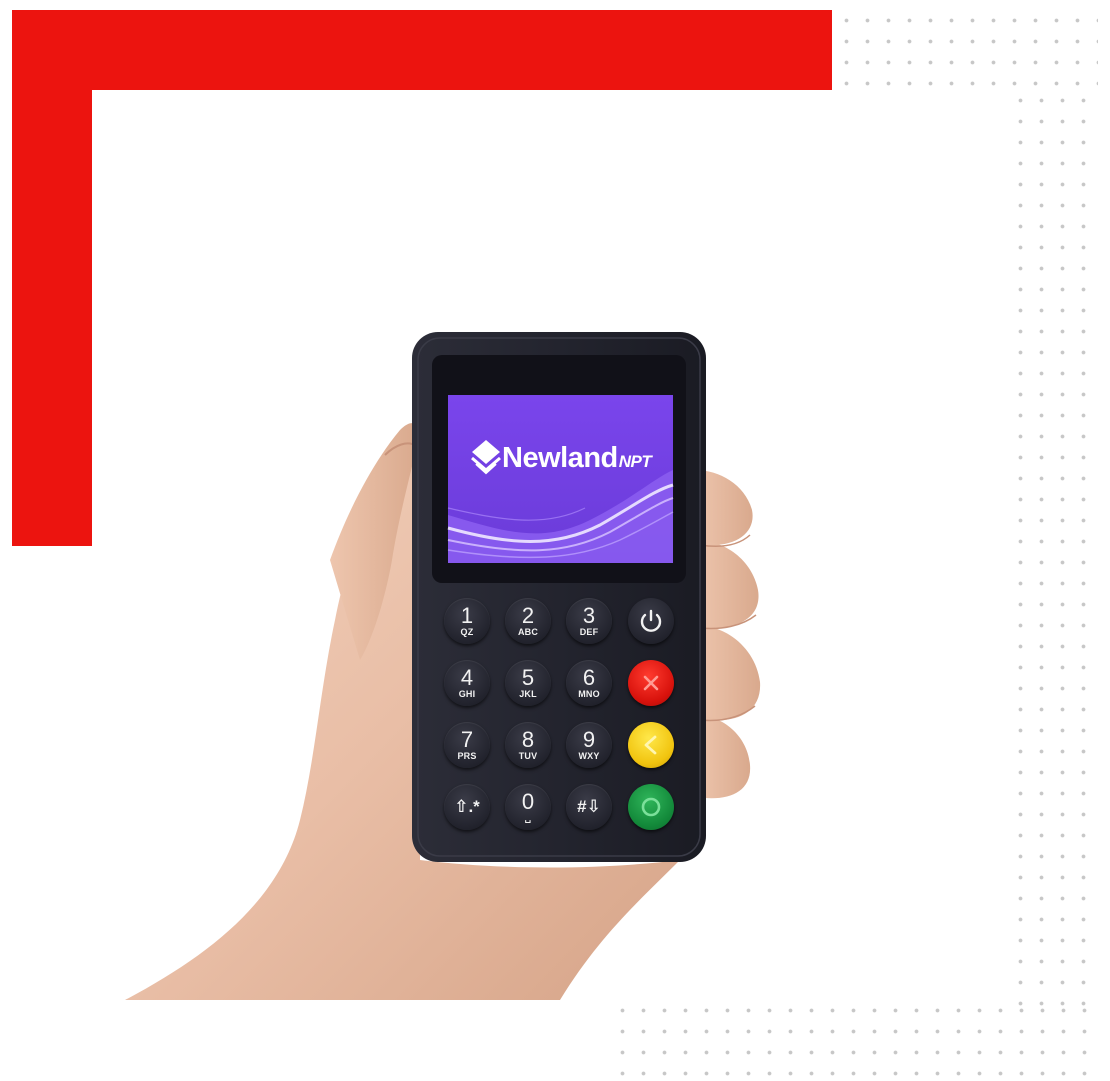 The width and height of the screenshot is (1110, 1081). Describe the element at coordinates (528, 801) in the screenshot. I see `key-0-digit: 0` at that location.